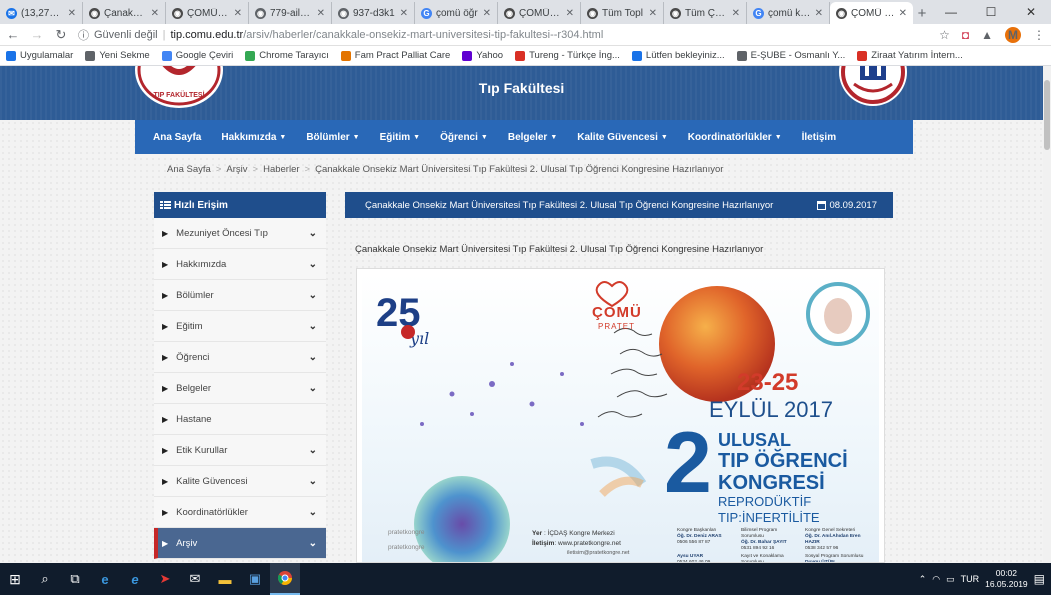  Describe the element at coordinates (240, 481) in the screenshot. I see `sidebar-item: ▶ Kalite Güvencesi ⌄` at that location.